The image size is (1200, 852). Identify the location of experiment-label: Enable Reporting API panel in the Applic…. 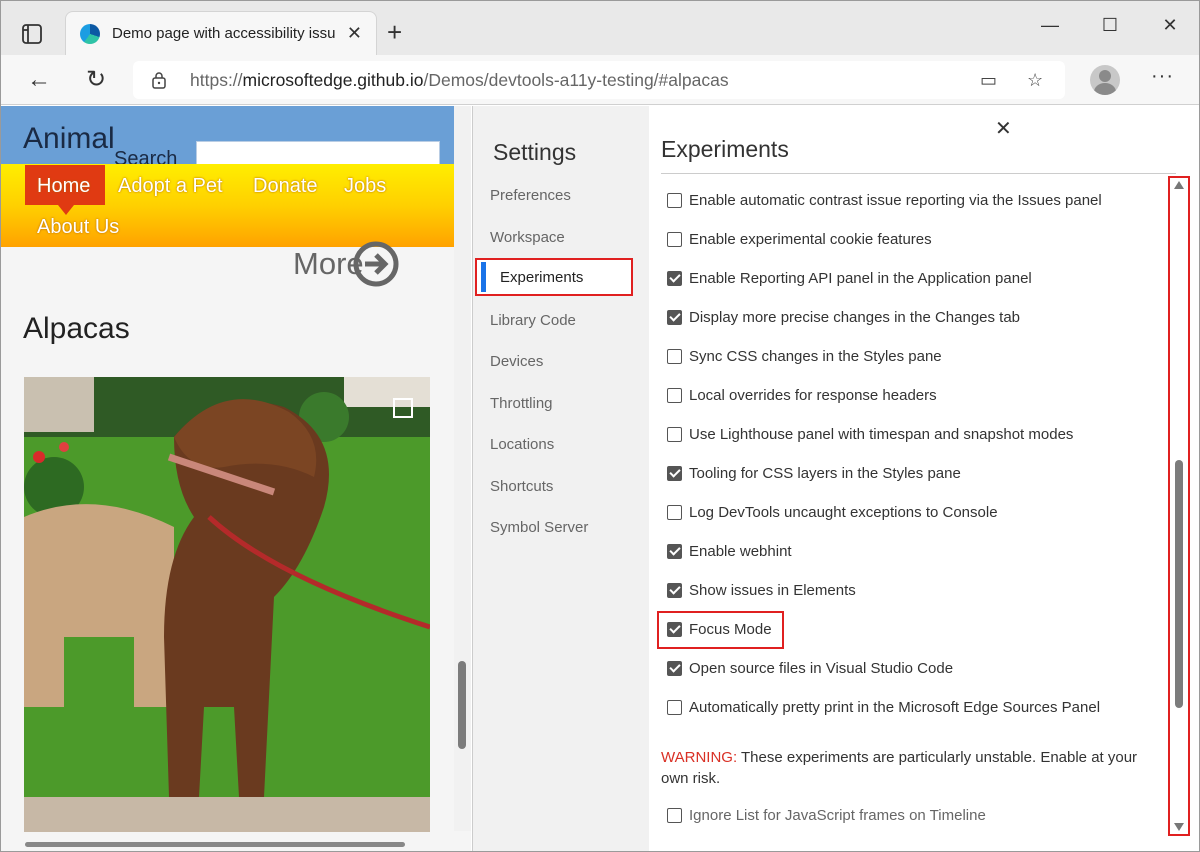
(860, 278).